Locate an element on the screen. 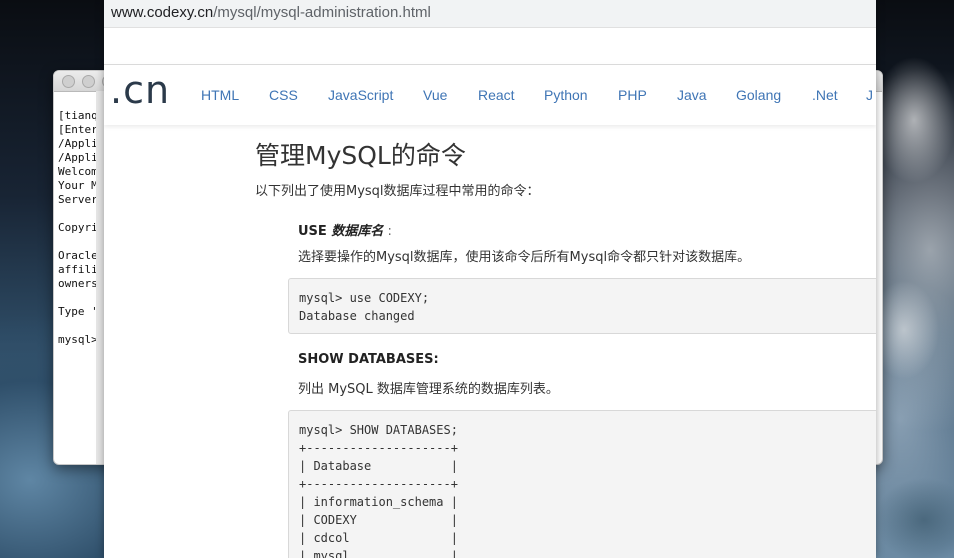  cmd-show-databases-description: 列出 MySQL 数据库管理系统的数据库列表。 is located at coordinates (428, 389).